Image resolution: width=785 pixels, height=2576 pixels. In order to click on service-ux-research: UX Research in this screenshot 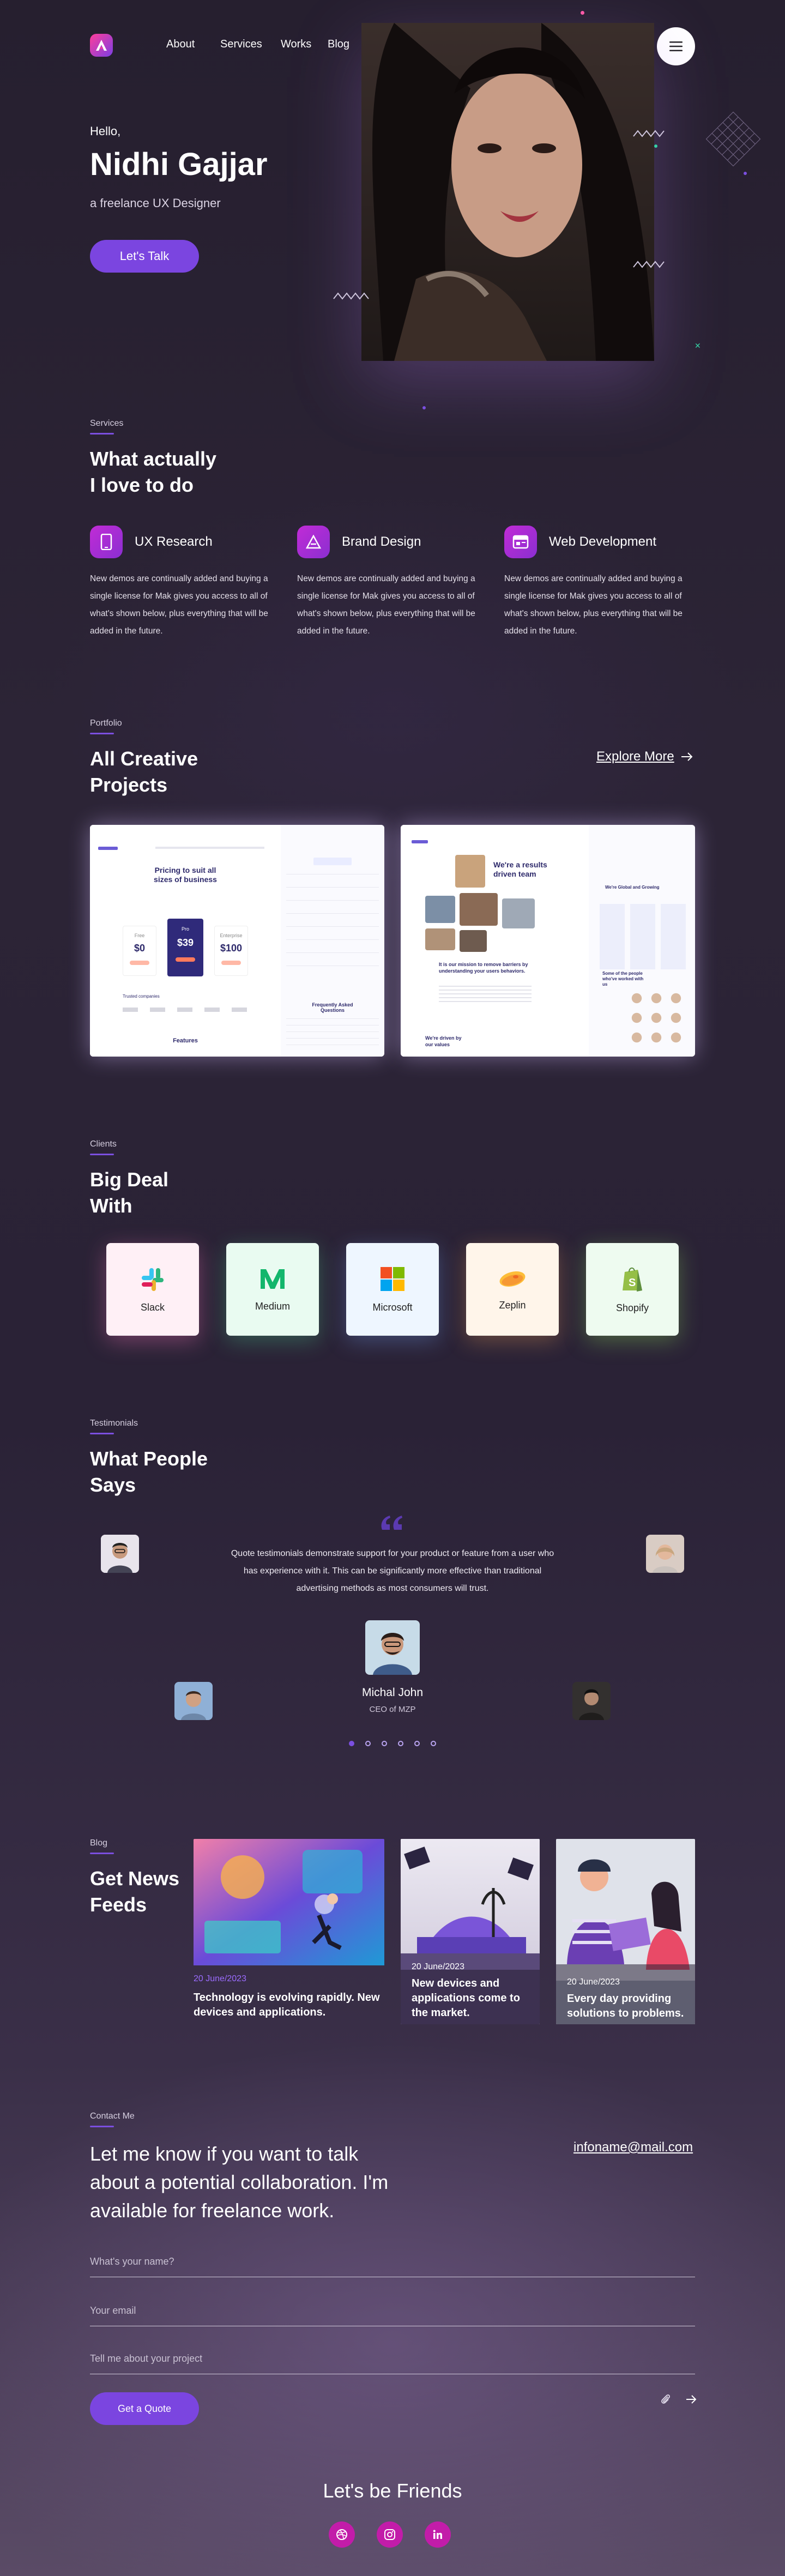, I will do `click(151, 542)`.